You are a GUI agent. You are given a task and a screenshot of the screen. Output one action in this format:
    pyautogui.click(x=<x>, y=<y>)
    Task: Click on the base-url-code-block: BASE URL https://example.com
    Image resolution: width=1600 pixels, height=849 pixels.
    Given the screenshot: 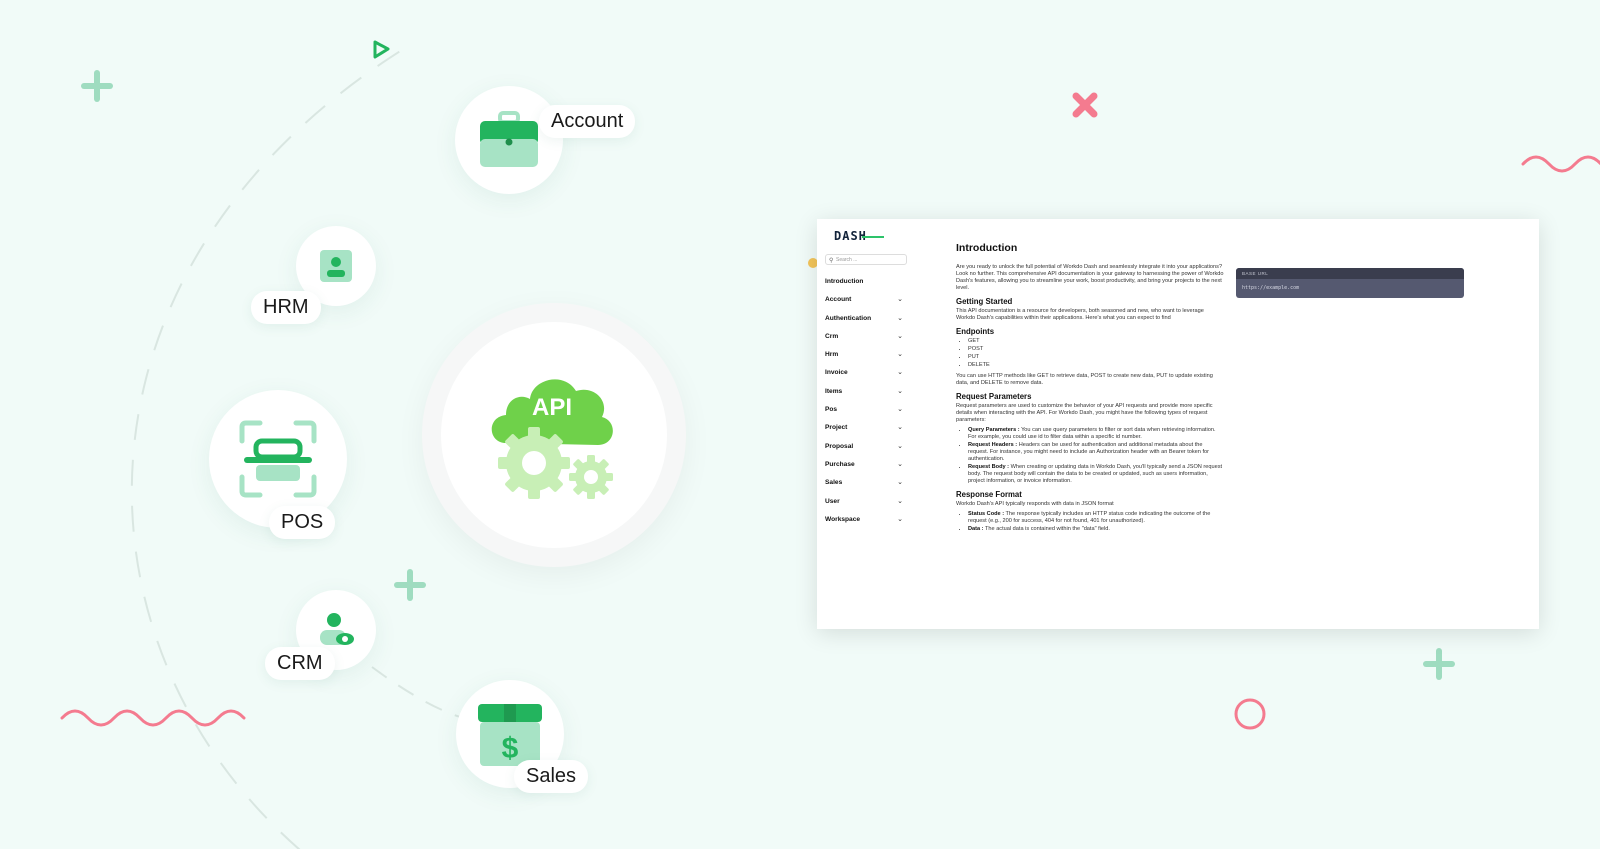 What is the action you would take?
    pyautogui.click(x=1350, y=283)
    